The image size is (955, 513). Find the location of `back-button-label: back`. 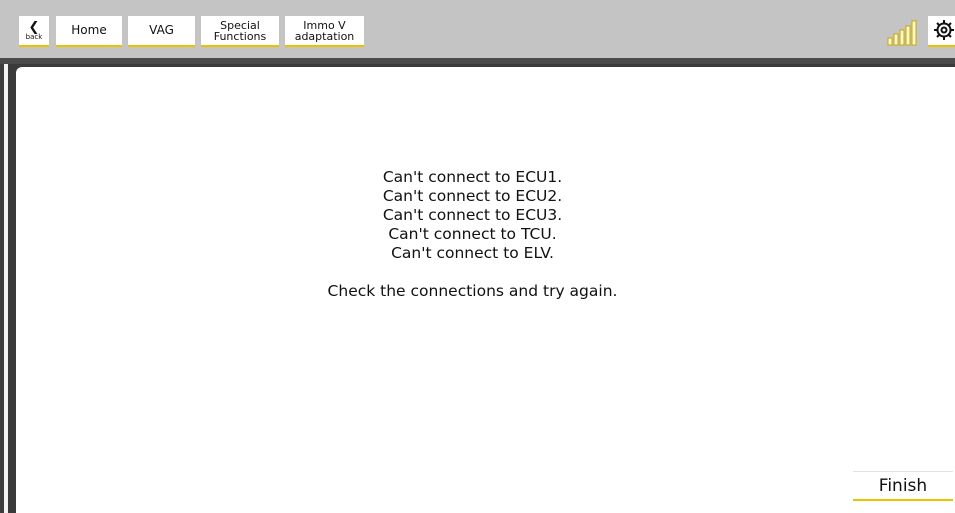

back-button-label: back is located at coordinates (34, 37).